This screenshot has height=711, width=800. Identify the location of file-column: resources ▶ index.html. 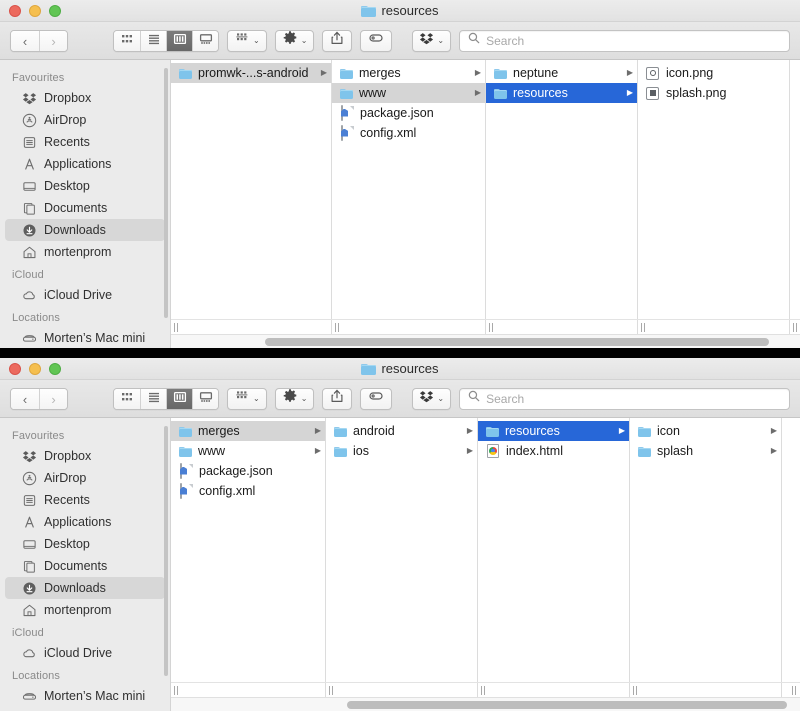
(554, 550).